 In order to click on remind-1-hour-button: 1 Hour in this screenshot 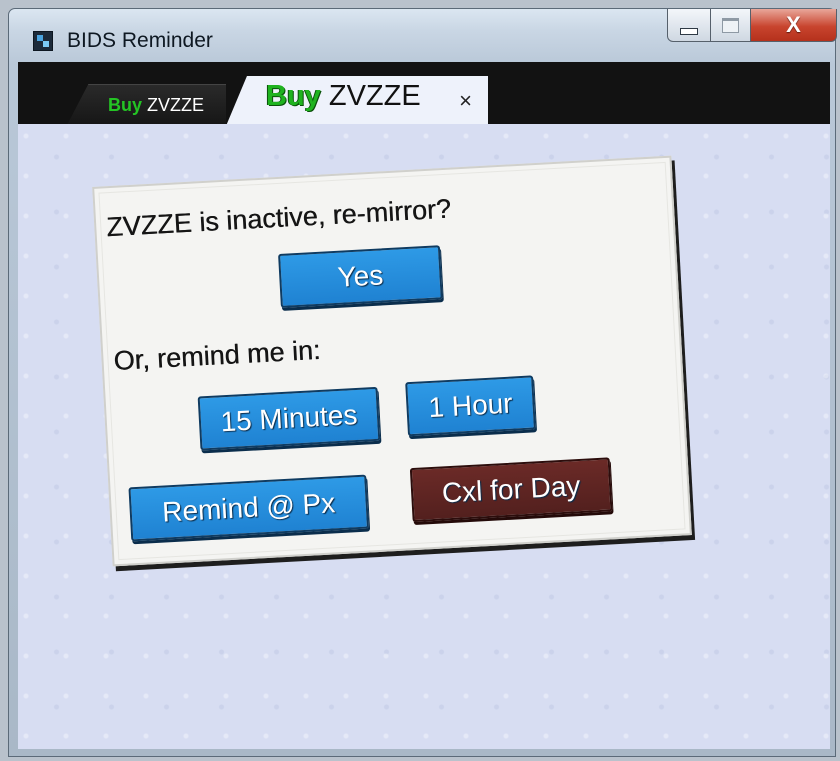, I will do `click(470, 406)`.